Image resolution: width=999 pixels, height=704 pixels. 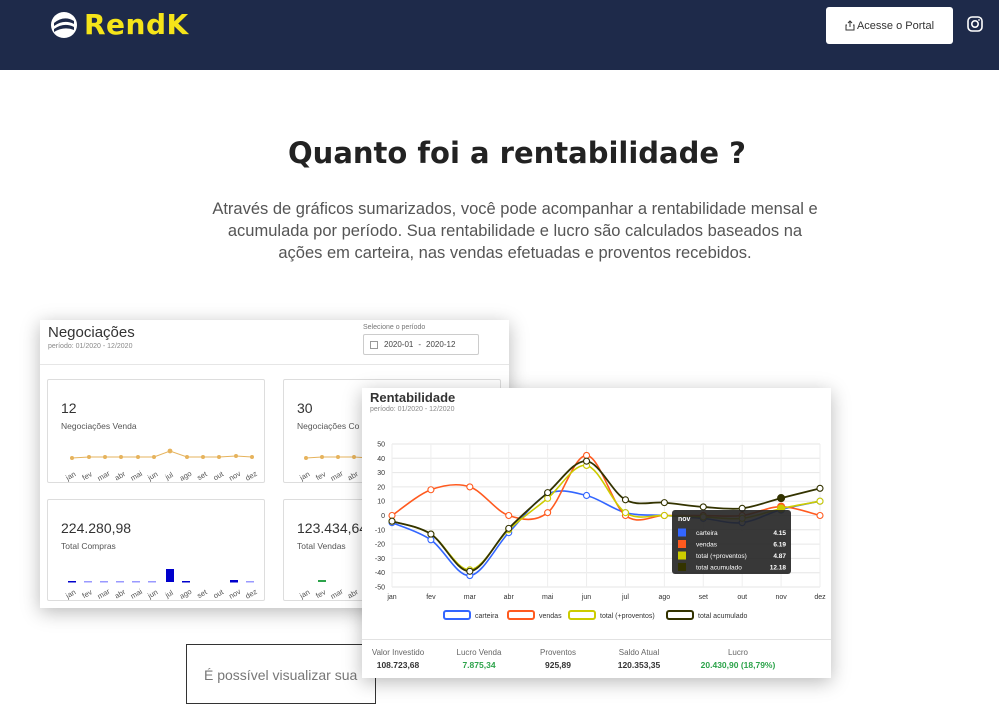 What do you see at coordinates (558, 659) in the screenshot?
I see `stat-proventos: Proventos 925,89` at bounding box center [558, 659].